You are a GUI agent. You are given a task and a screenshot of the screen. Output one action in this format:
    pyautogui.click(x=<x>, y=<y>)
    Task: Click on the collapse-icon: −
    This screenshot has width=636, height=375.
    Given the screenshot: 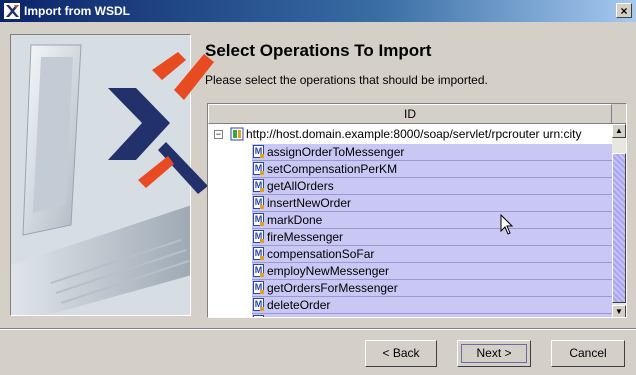 What is the action you would take?
    pyautogui.click(x=218, y=134)
    